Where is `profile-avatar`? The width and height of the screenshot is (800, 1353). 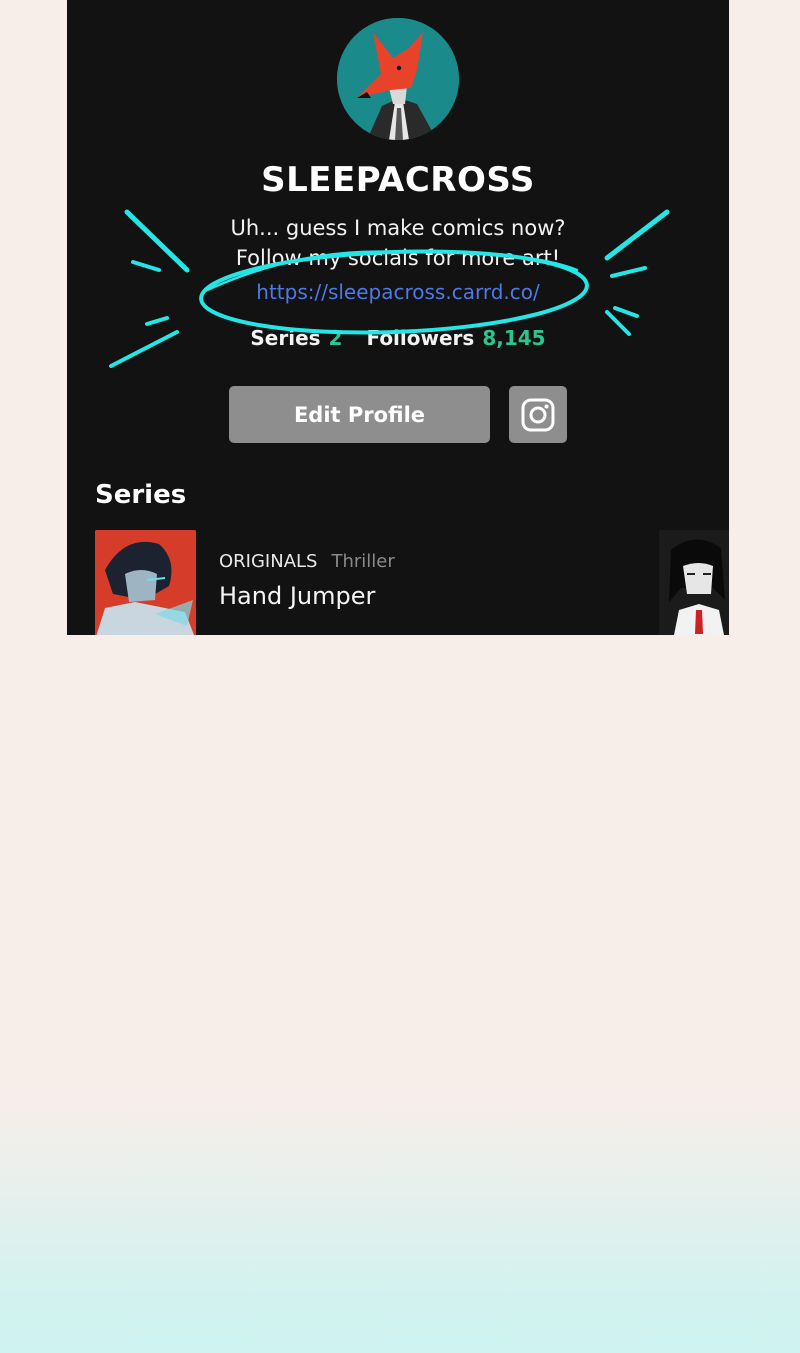
profile-avatar is located at coordinates (398, 79).